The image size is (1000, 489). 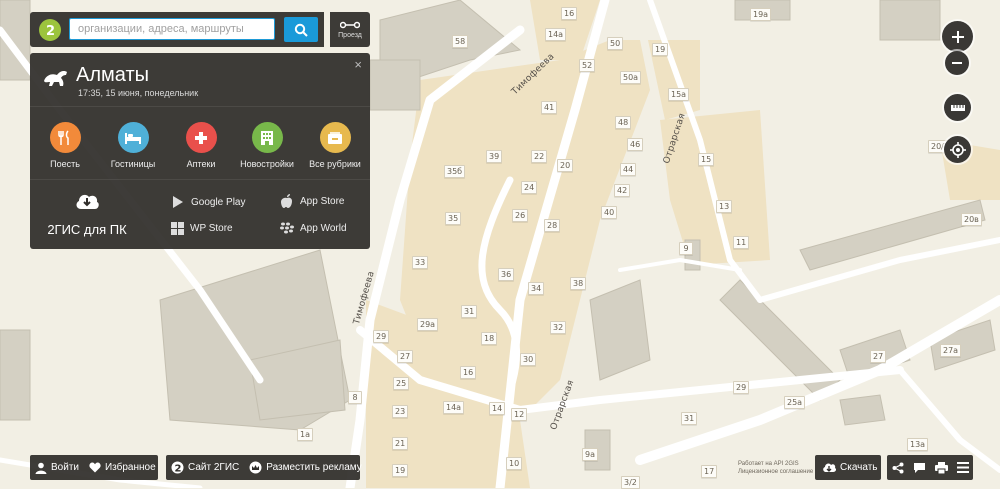 I want to click on minus-icon, so click(x=957, y=63).